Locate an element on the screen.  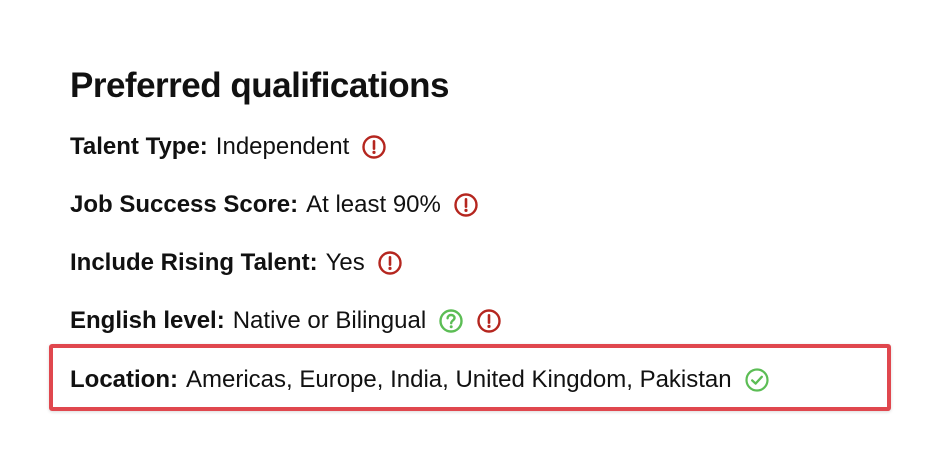
help-icon is located at coordinates (451, 321).